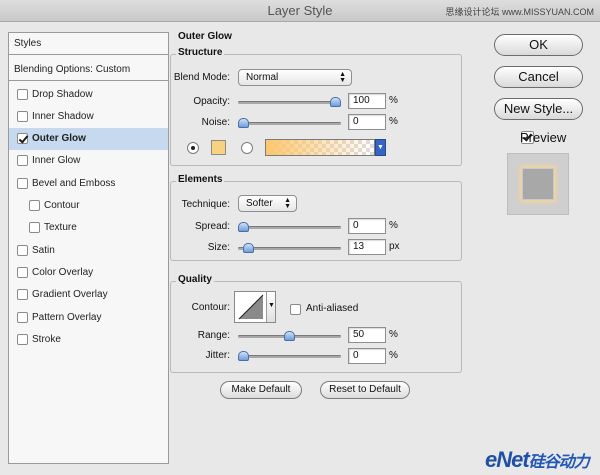  Describe the element at coordinates (195, 279) in the screenshot. I see `quality-title: Quality` at that location.